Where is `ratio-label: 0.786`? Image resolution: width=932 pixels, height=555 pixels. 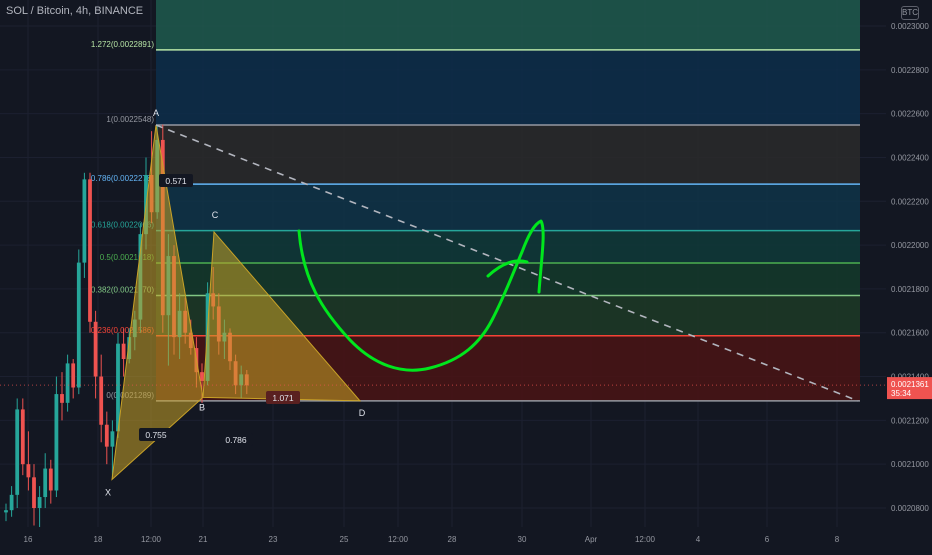
ratio-label: 0.786 is located at coordinates (236, 440).